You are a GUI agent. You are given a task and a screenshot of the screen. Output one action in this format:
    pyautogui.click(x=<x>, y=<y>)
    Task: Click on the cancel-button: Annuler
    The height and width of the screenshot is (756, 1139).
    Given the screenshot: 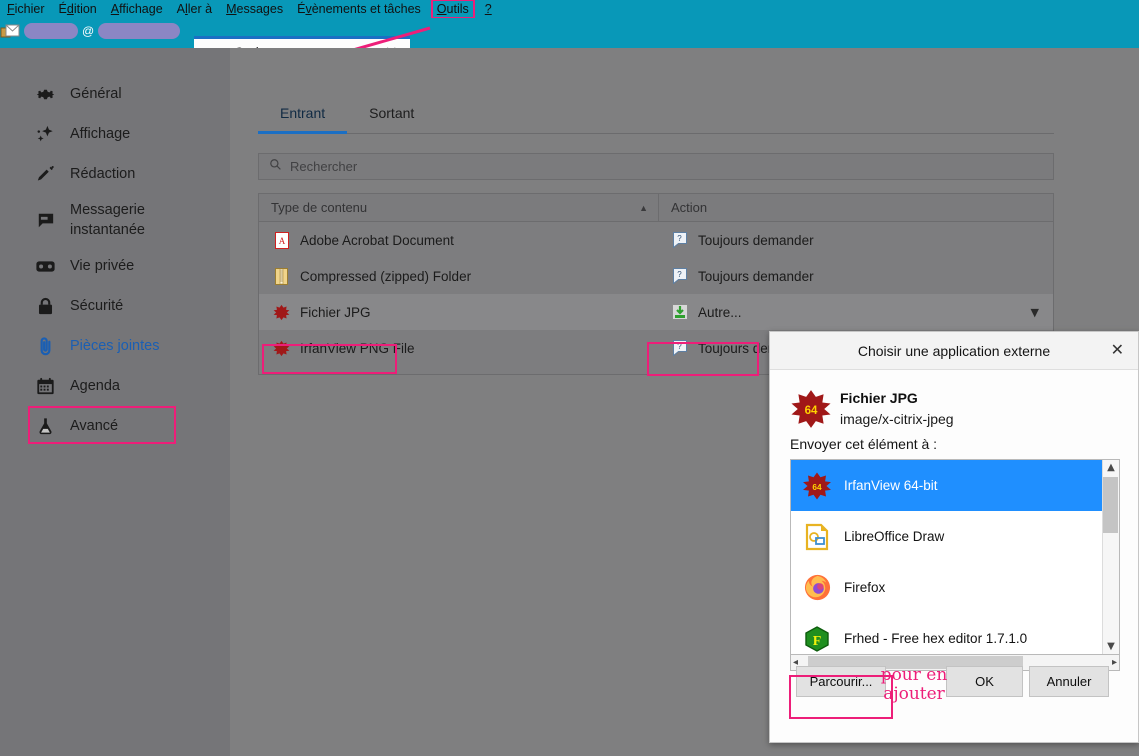 What is the action you would take?
    pyautogui.click(x=1069, y=681)
    